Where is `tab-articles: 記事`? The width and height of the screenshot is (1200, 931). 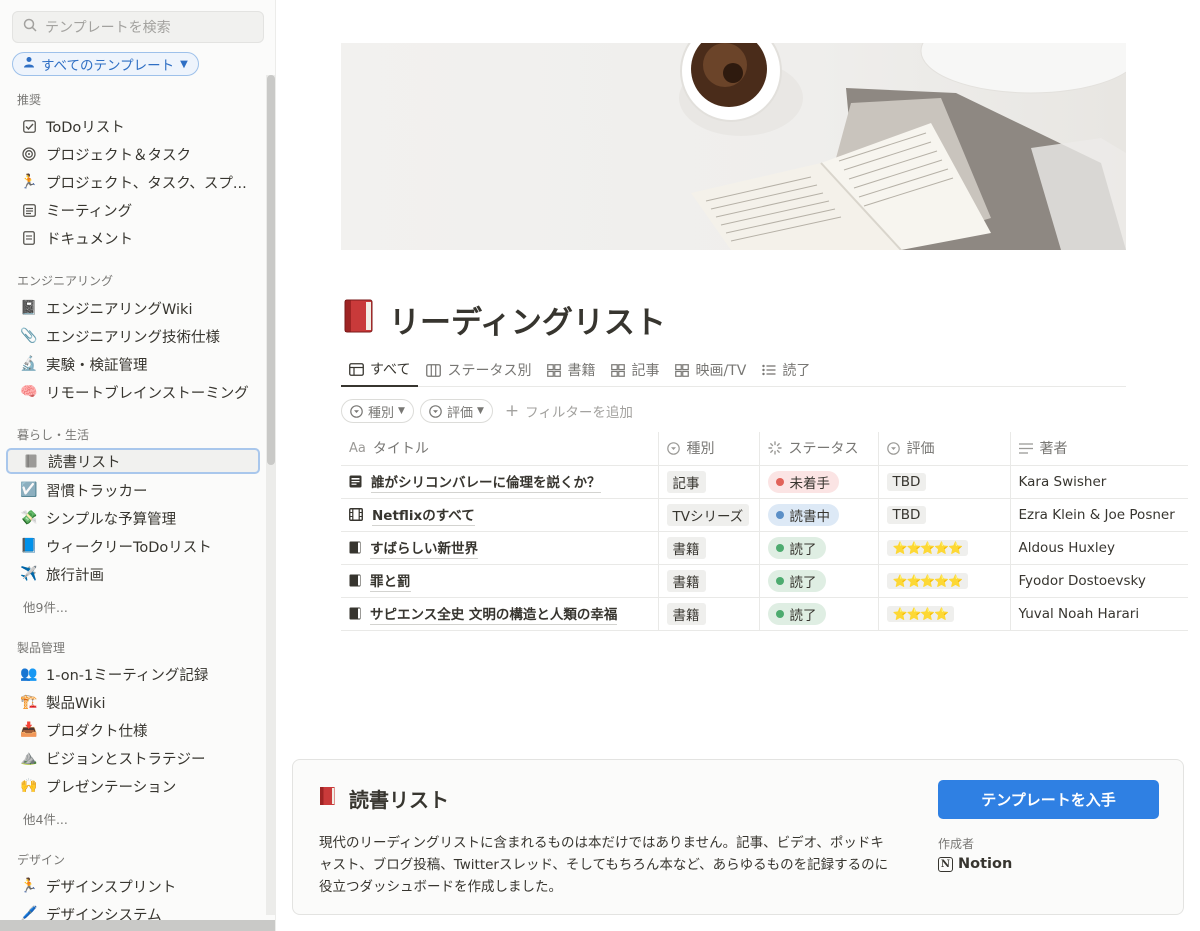 tab-articles: 記事 is located at coordinates (635, 370).